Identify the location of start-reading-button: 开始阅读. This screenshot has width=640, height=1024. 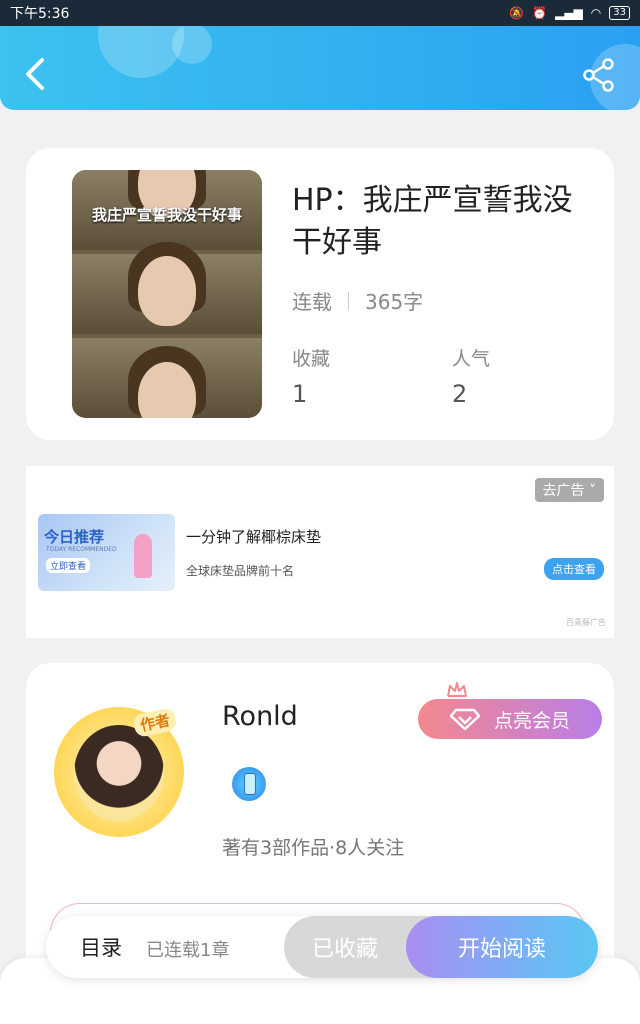
(502, 947).